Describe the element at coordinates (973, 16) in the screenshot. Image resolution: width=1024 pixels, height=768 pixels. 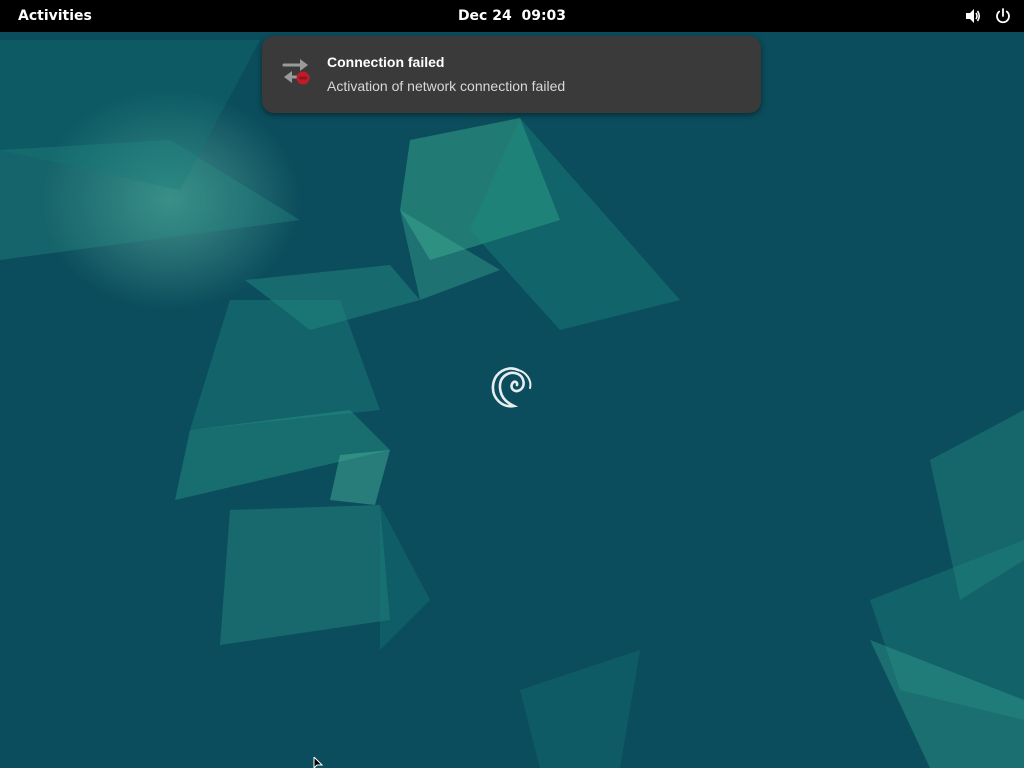
I see `volume-icon` at that location.